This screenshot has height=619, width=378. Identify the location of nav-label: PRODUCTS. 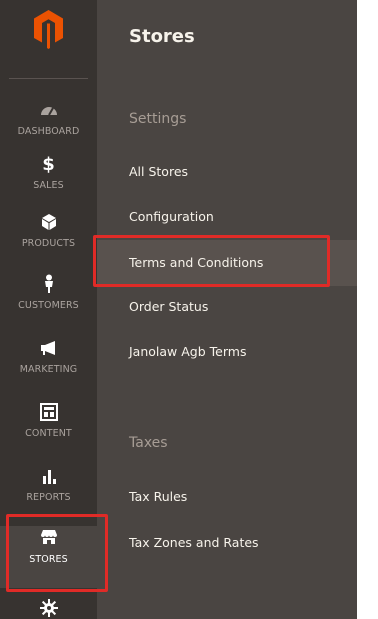
(48, 243).